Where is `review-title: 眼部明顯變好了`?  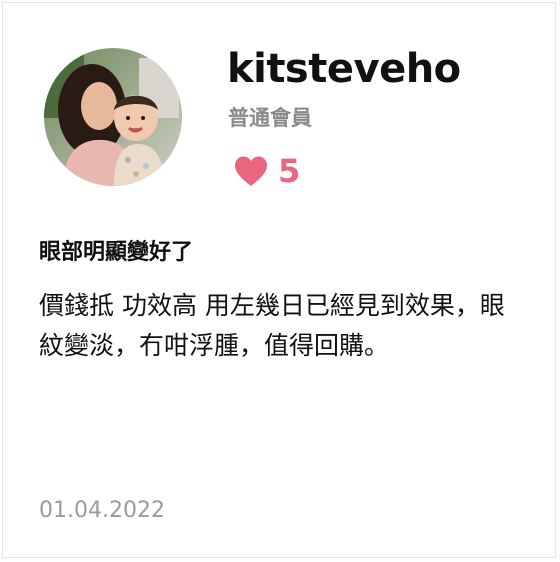
review-title: 眼部明顯變好了 is located at coordinates (116, 252).